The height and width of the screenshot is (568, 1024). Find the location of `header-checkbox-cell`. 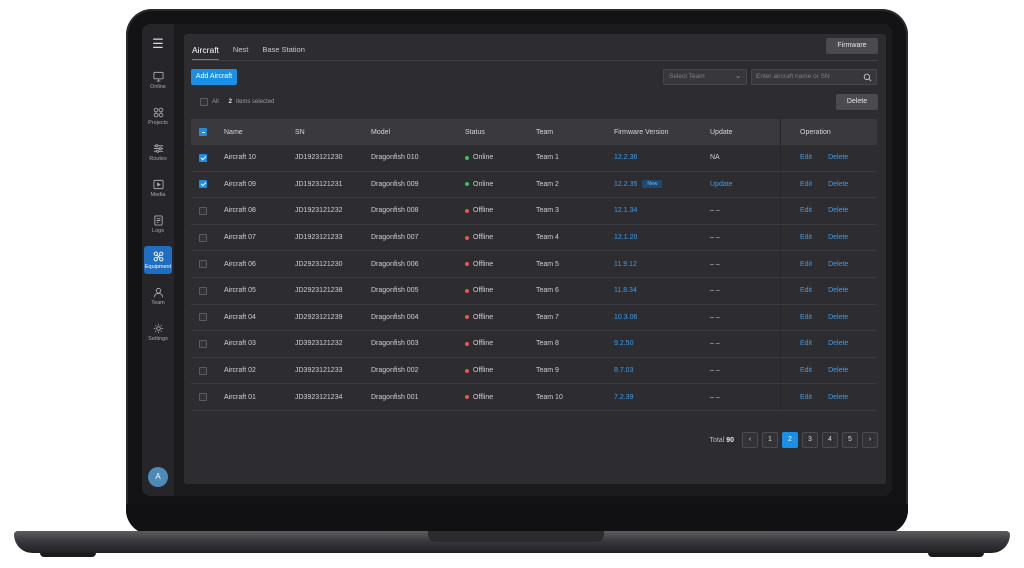

header-checkbox-cell is located at coordinates (203, 132).